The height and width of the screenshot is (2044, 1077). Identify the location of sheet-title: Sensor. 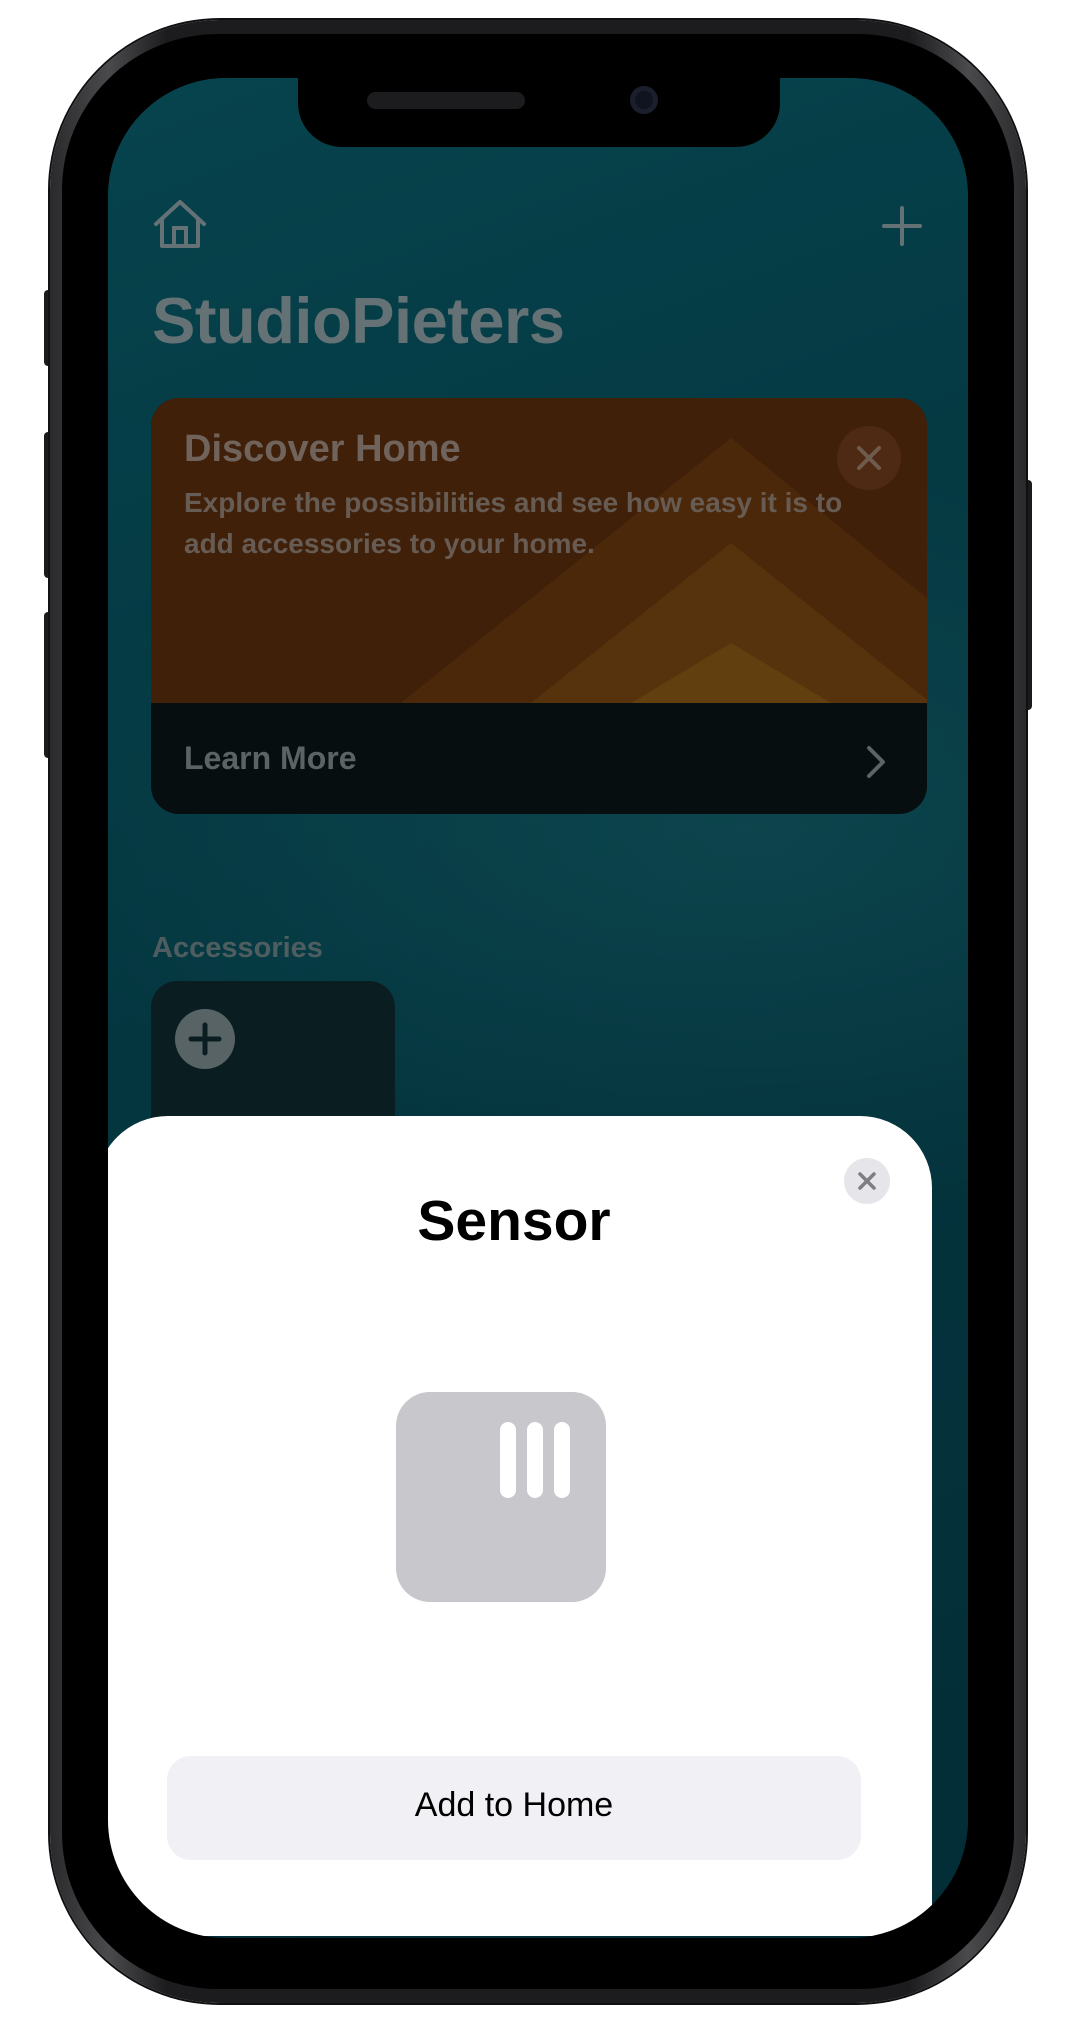
(514, 1221).